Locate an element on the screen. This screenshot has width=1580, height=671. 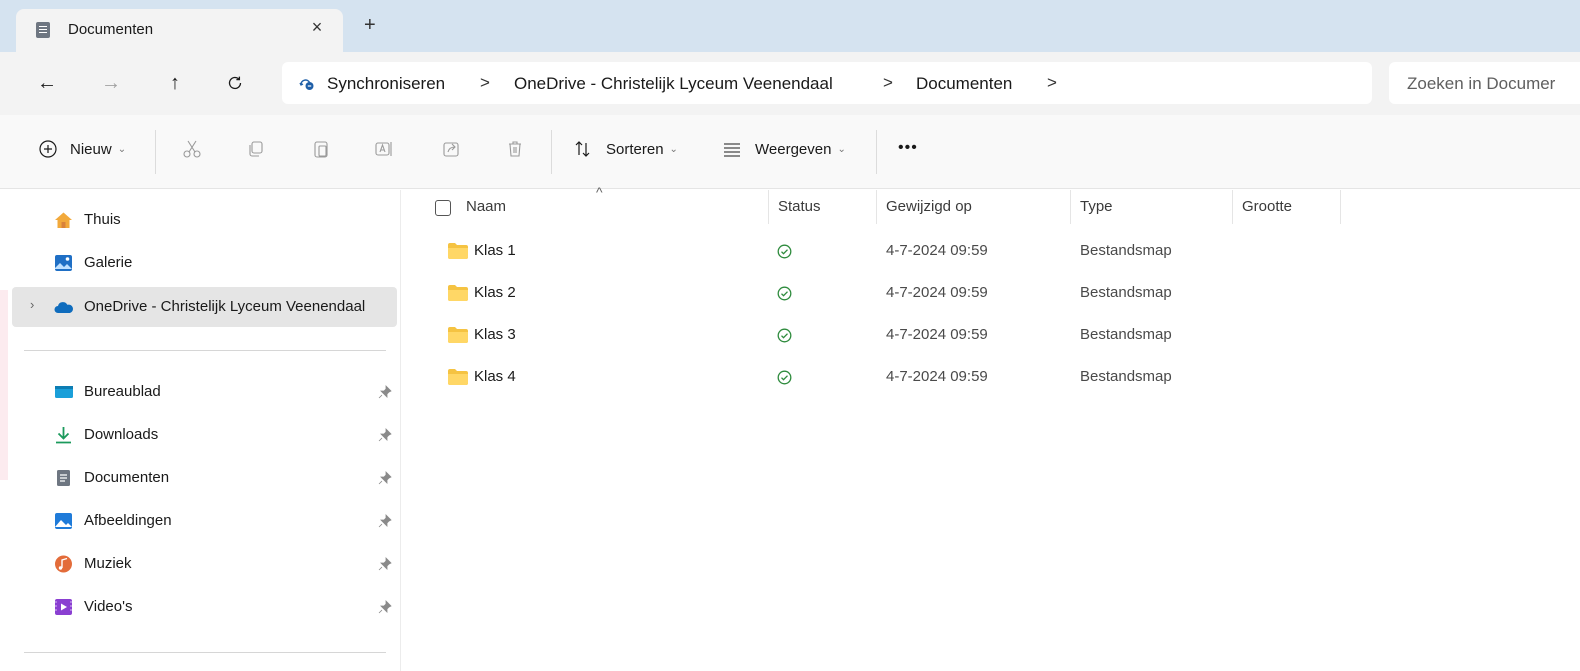
file-name: Klas 3 is located at coordinates (495, 334).